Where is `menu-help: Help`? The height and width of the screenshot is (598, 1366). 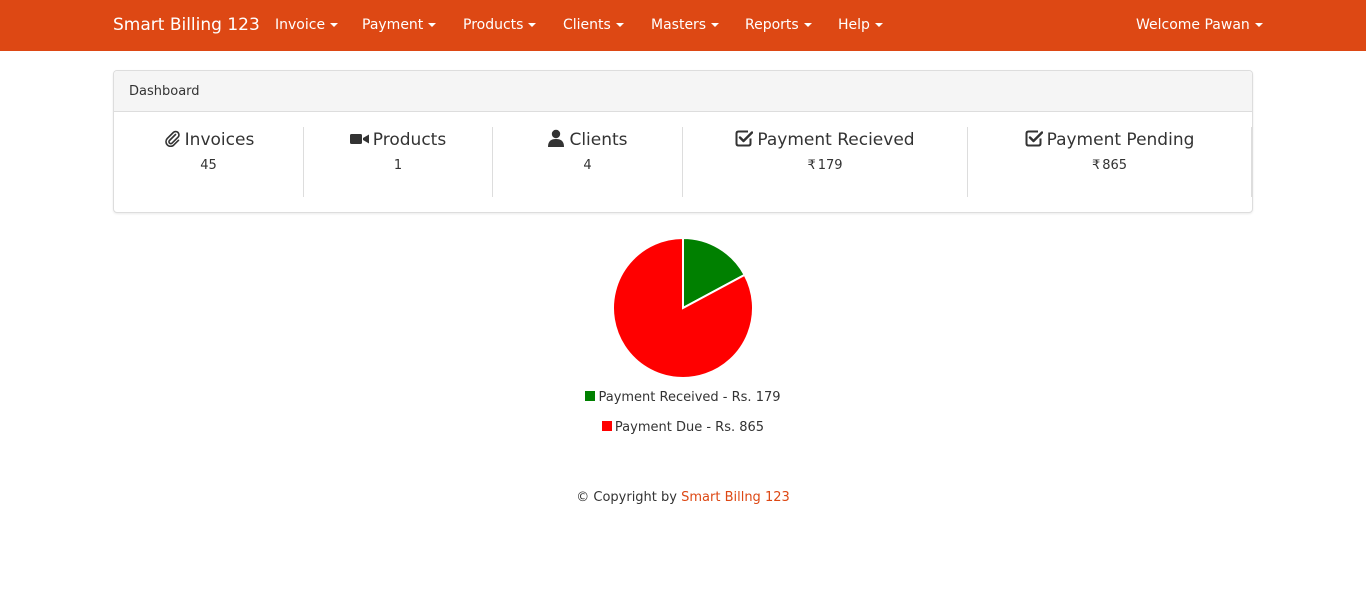 menu-help: Help is located at coordinates (860, 25).